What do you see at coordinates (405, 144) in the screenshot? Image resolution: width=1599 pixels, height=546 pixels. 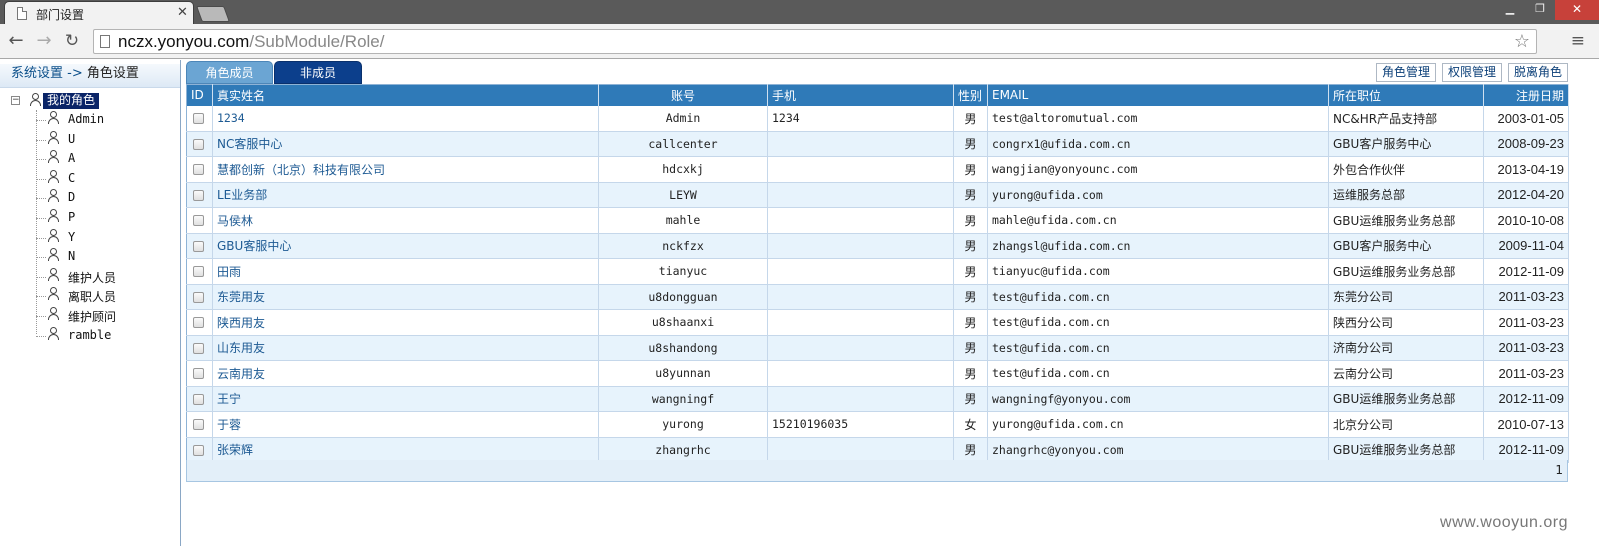 I see `cell-name: NC客服中心` at bounding box center [405, 144].